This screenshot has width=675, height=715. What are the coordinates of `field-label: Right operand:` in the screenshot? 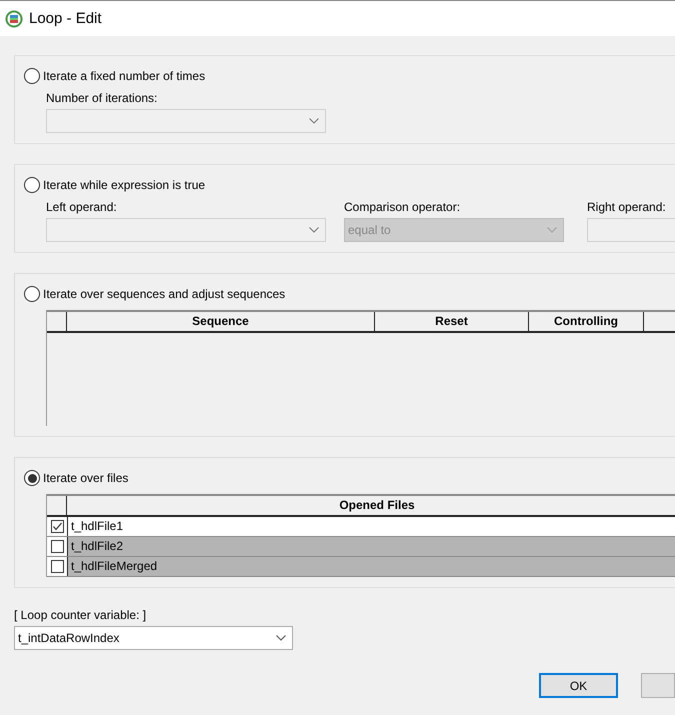 It's located at (627, 207).